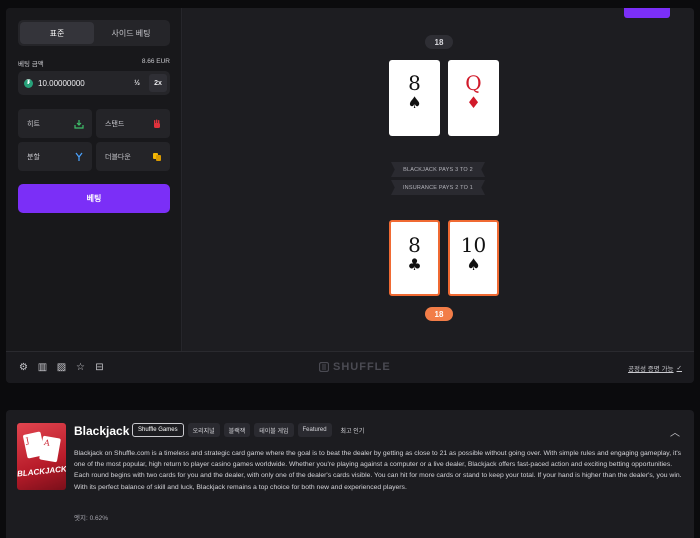  I want to click on toolbar-icons: ⚙ ▥ ▨ ☆ ⊟, so click(61, 367).